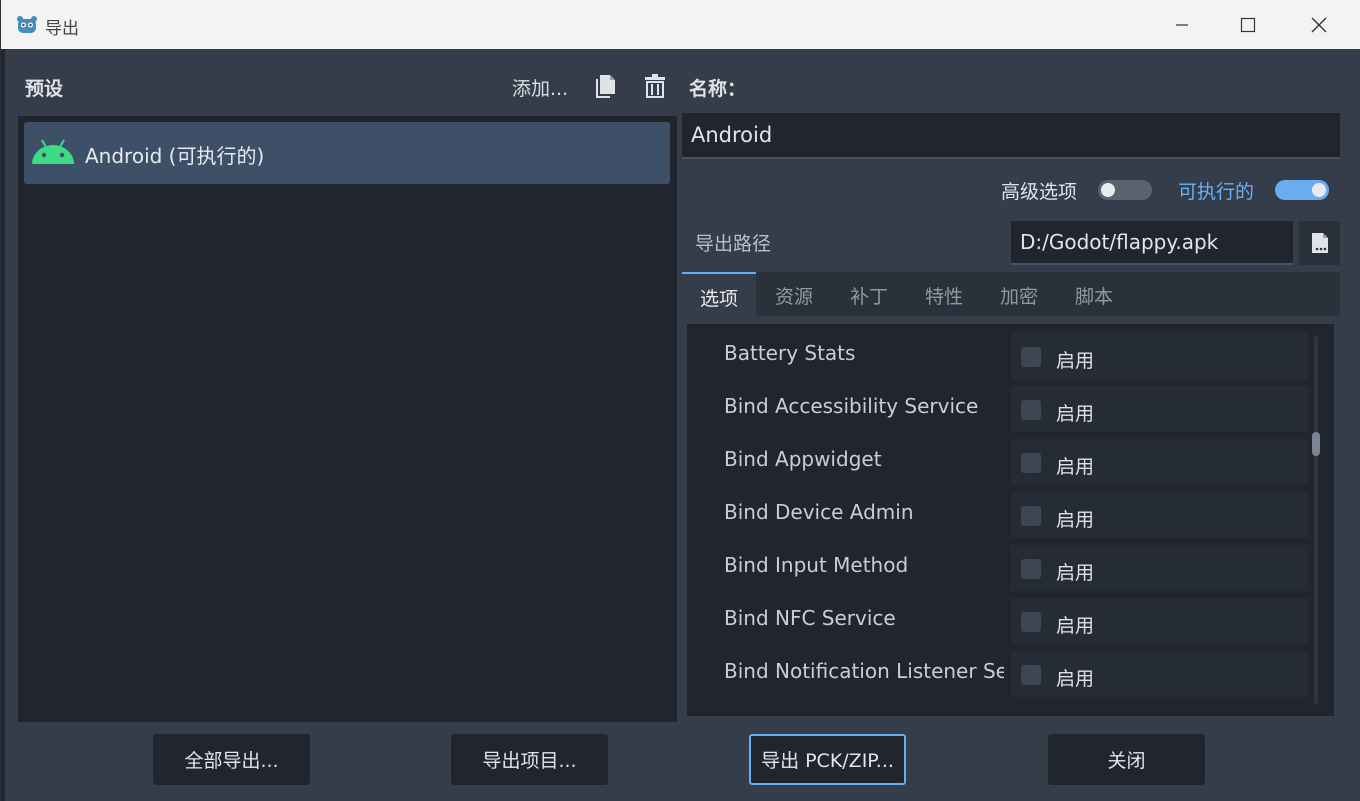 The image size is (1360, 801). I want to click on browse-path-button, so click(1319, 243).